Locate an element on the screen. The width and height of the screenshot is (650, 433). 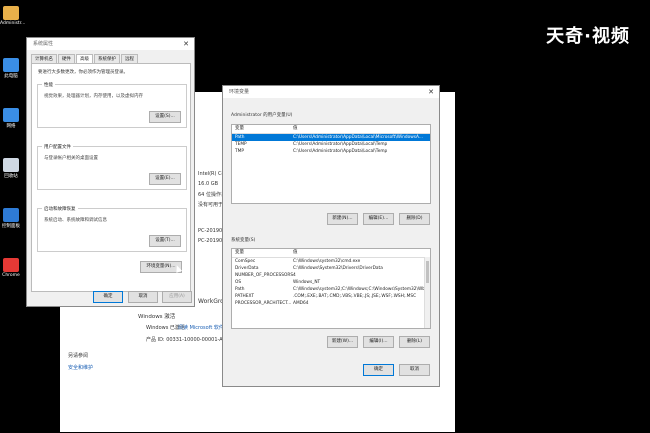
security-maintenance-link: 安全和维护 is located at coordinates (80, 367).